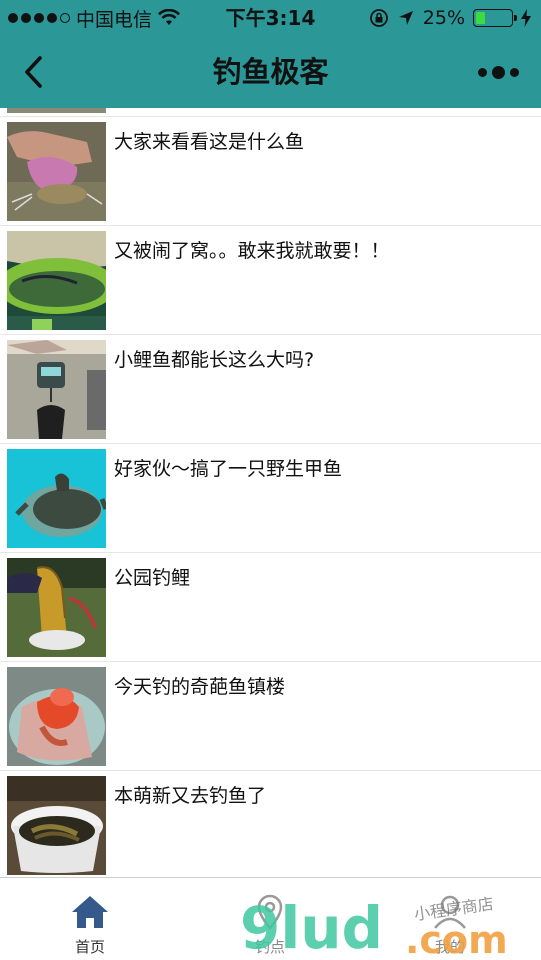  I want to click on navigation-bar: 钓鱼极客, so click(270, 72).